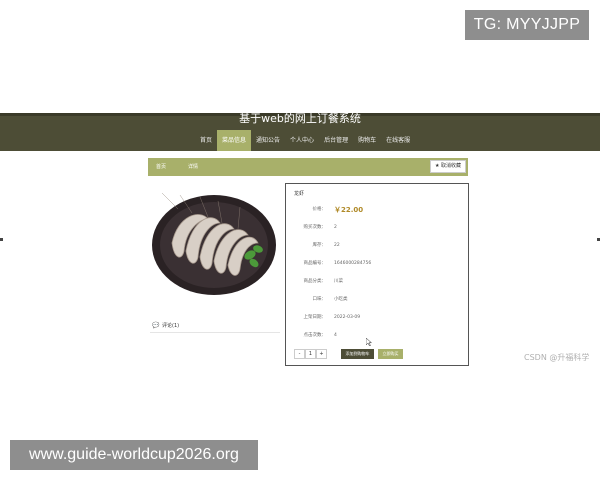 The width and height of the screenshot is (600, 480). I want to click on info-value: 川菜, so click(338, 281).